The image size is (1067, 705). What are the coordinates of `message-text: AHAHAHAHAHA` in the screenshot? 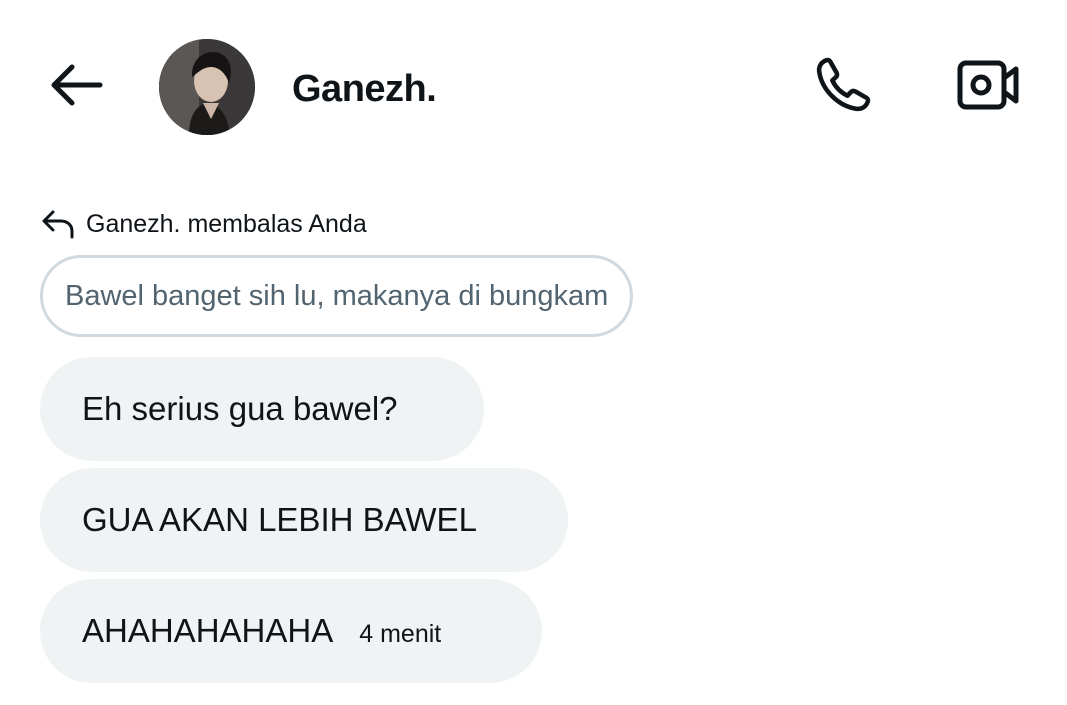 It's located at (208, 630).